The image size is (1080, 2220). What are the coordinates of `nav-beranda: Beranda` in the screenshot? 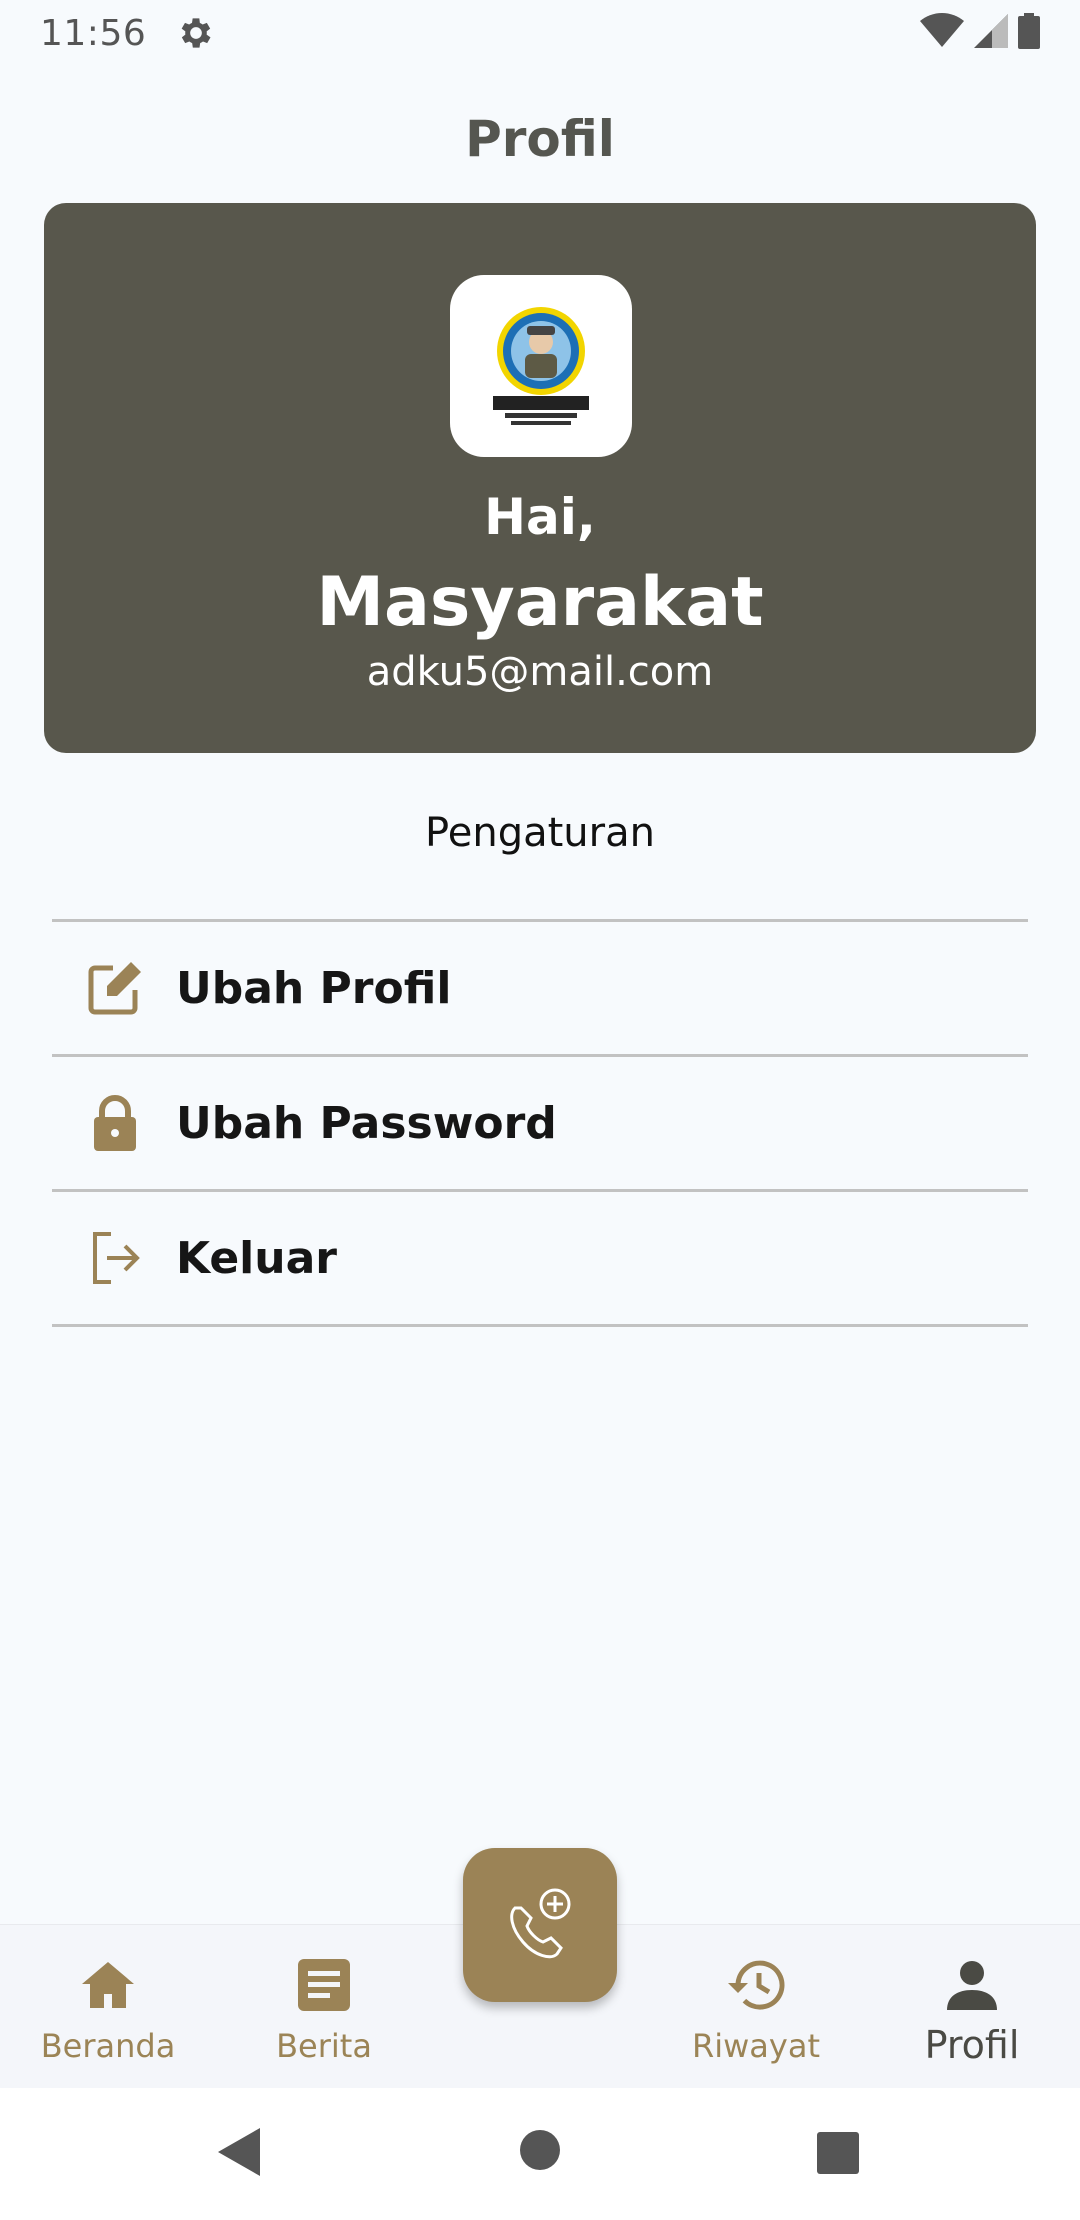 It's located at (108, 2007).